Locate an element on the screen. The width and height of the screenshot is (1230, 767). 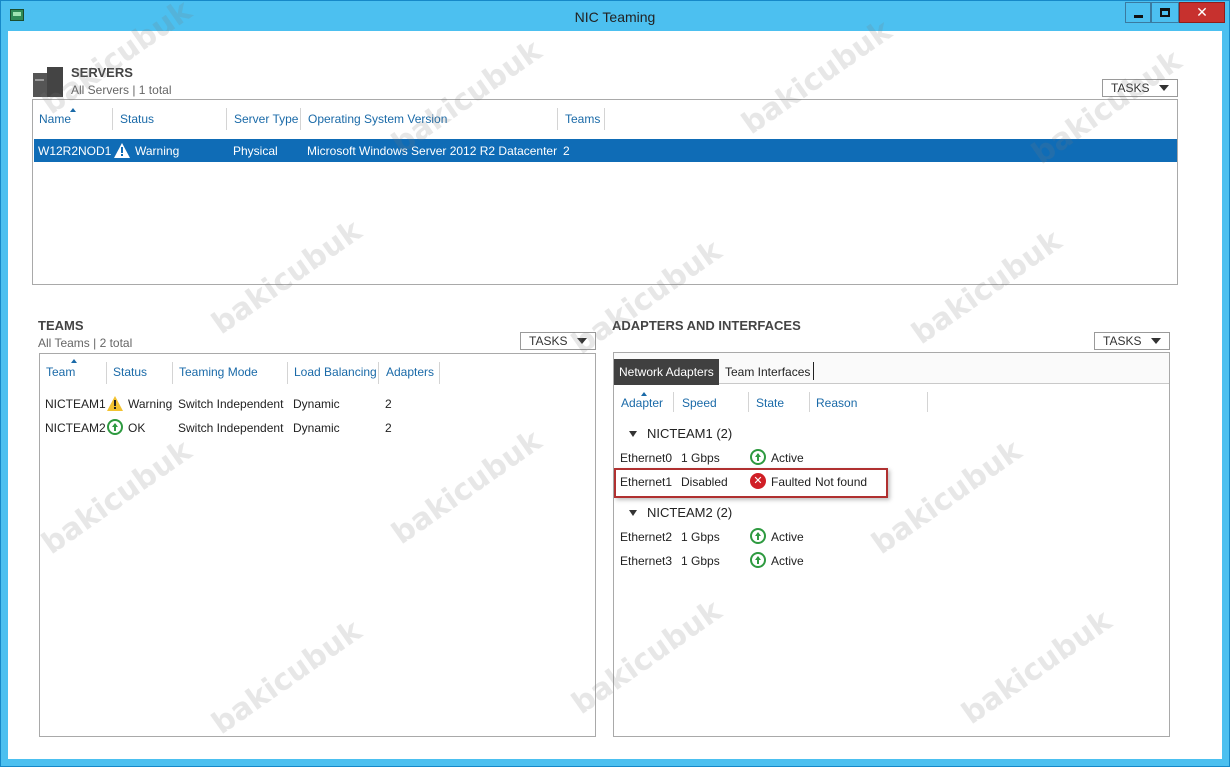
close-button: ✕ is located at coordinates (1202, 12).